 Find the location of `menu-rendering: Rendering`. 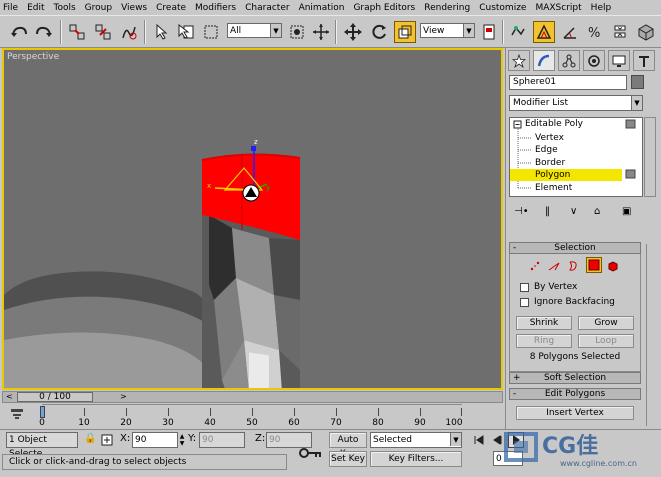

menu-rendering: Rendering is located at coordinates (447, 8).